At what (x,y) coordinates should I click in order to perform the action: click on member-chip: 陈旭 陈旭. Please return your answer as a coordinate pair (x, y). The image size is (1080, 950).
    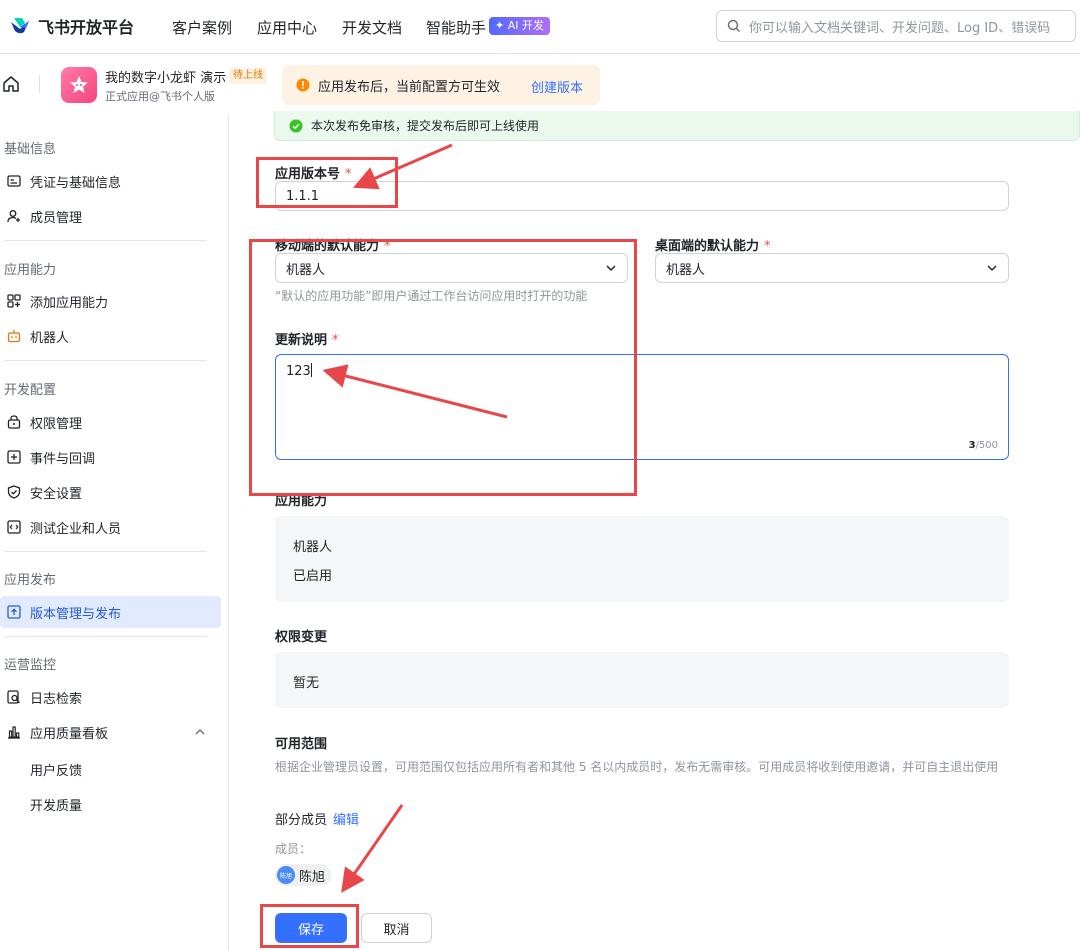
    Looking at the image, I should click on (303, 875).